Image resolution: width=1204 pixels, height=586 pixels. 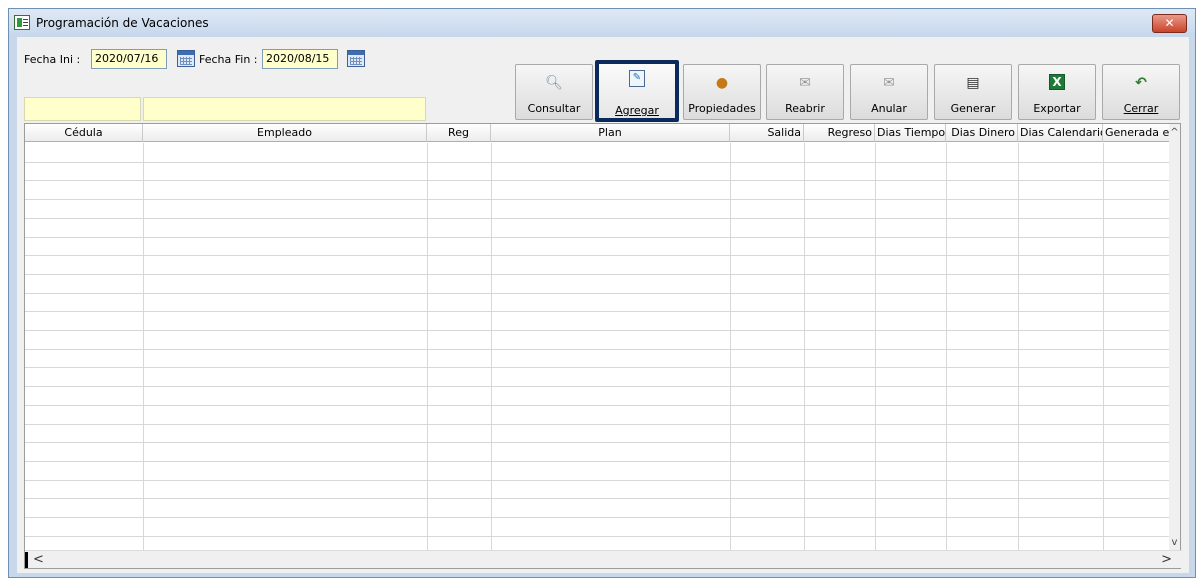 I want to click on consultar-label: Consultar, so click(x=554, y=108).